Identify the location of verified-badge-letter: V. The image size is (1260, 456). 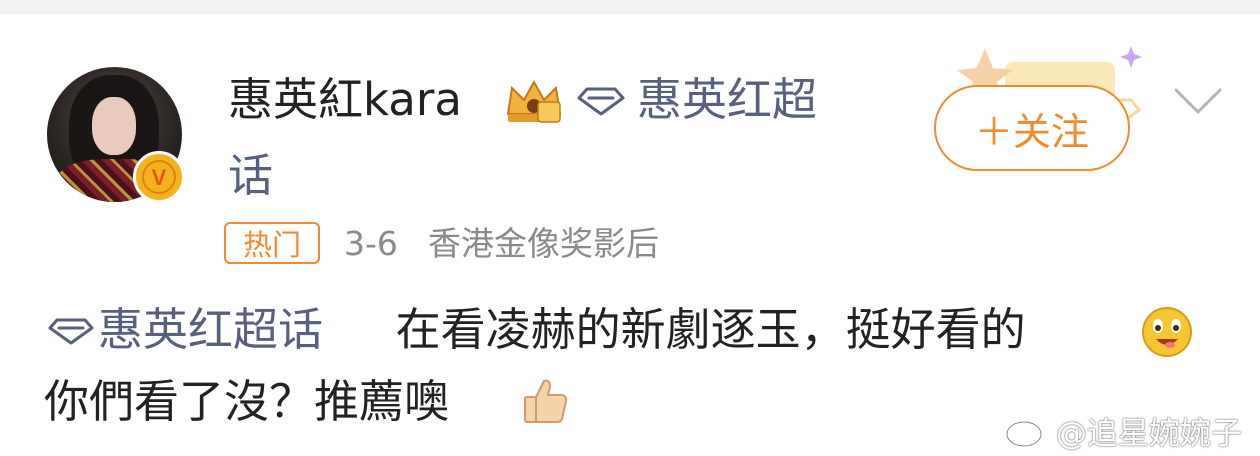
(159, 177).